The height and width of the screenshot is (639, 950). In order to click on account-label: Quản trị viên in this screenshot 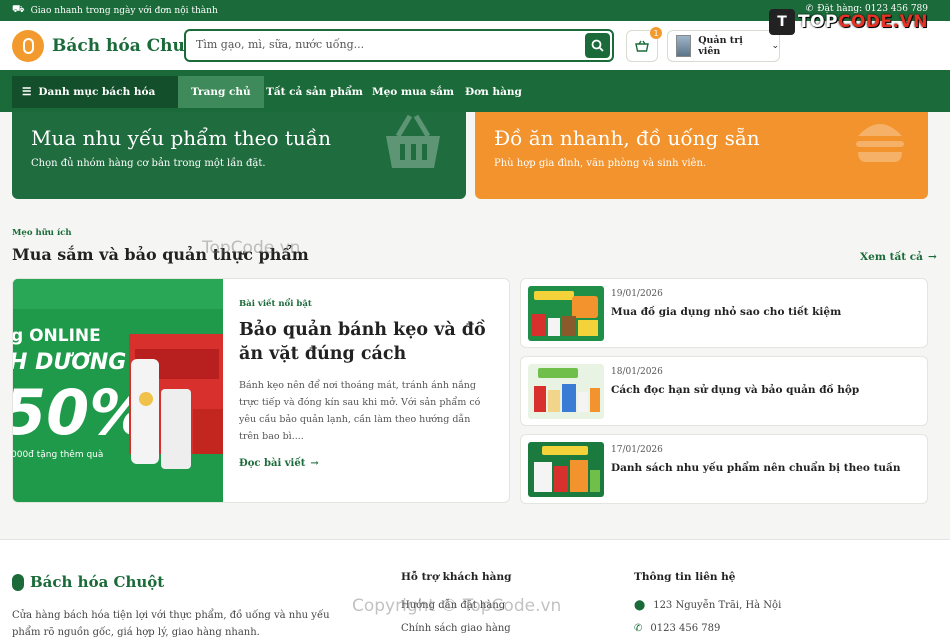, I will do `click(720, 46)`.